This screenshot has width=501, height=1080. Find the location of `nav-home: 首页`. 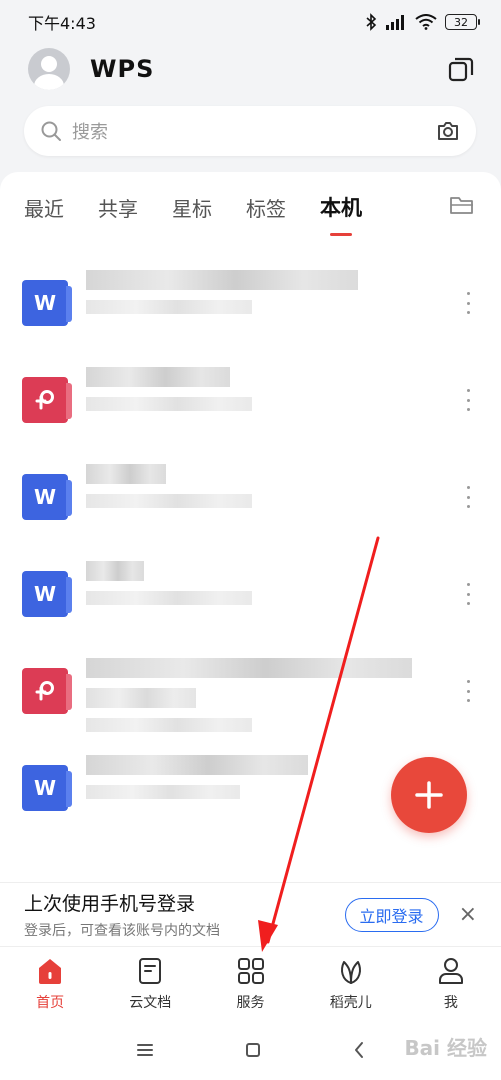

nav-home: 首页 is located at coordinates (50, 983).